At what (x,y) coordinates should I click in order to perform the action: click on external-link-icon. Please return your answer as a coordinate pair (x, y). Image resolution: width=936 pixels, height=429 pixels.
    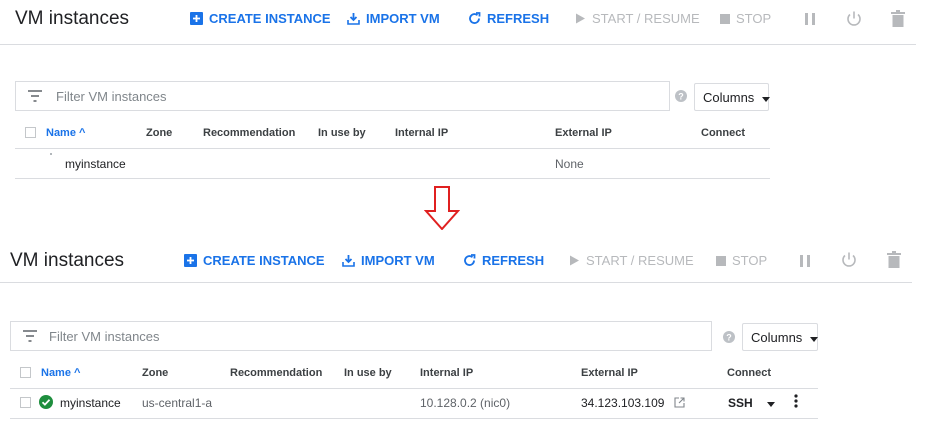
    Looking at the image, I should click on (679, 404).